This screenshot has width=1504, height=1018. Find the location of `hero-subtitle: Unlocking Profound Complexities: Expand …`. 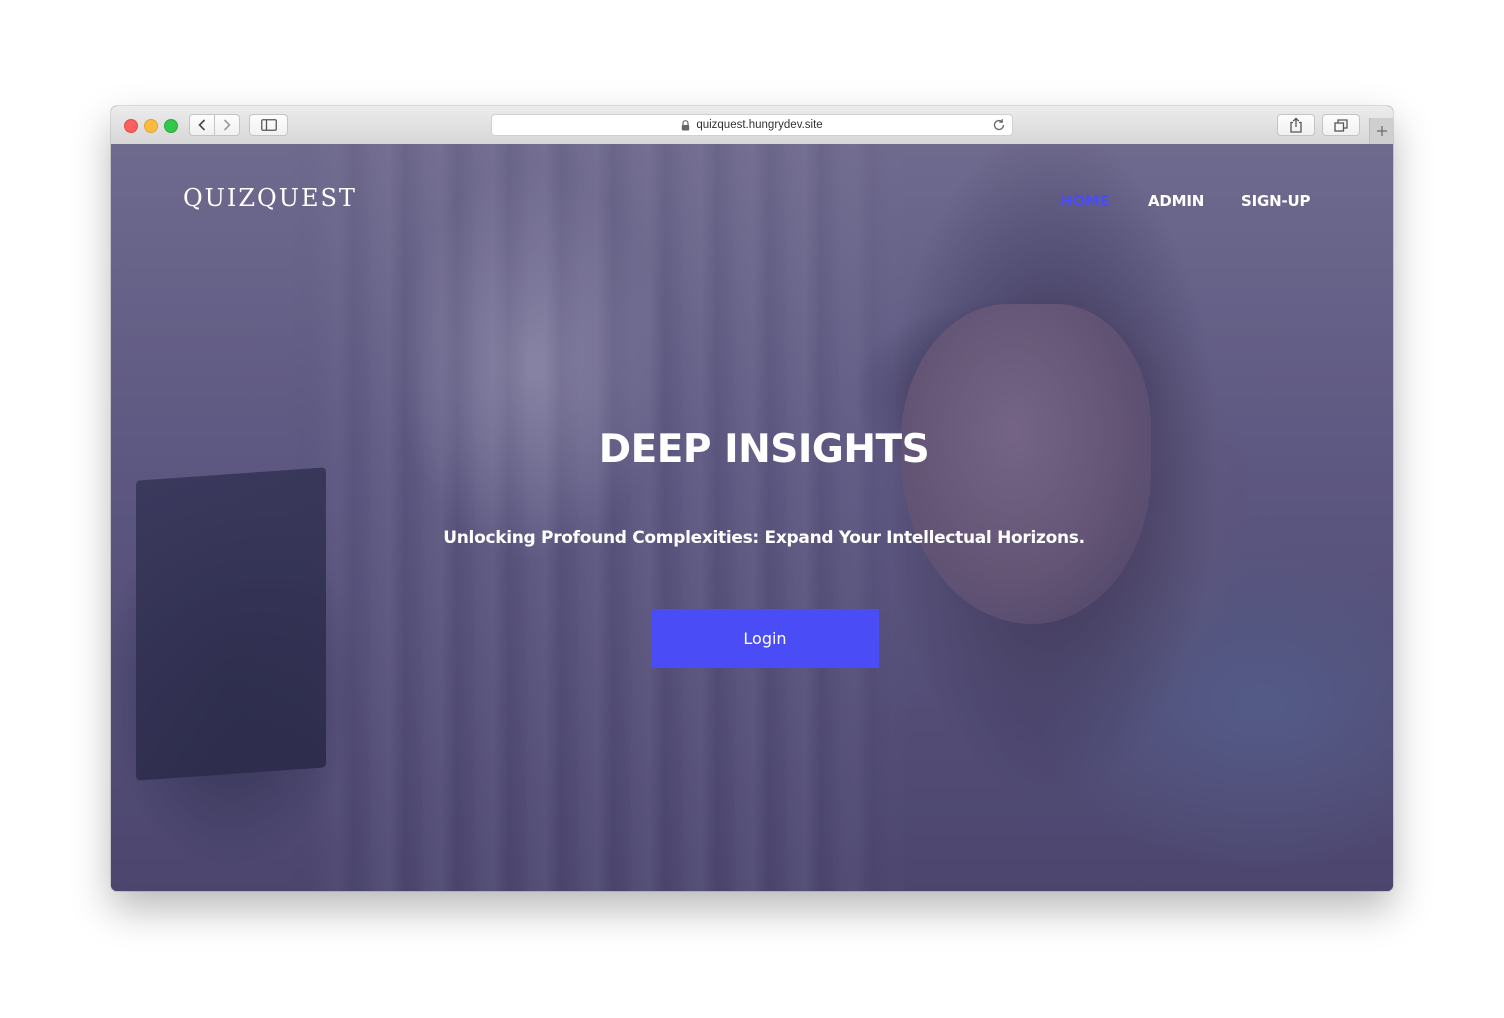

hero-subtitle: Unlocking Profound Complexities: Expand … is located at coordinates (764, 538).